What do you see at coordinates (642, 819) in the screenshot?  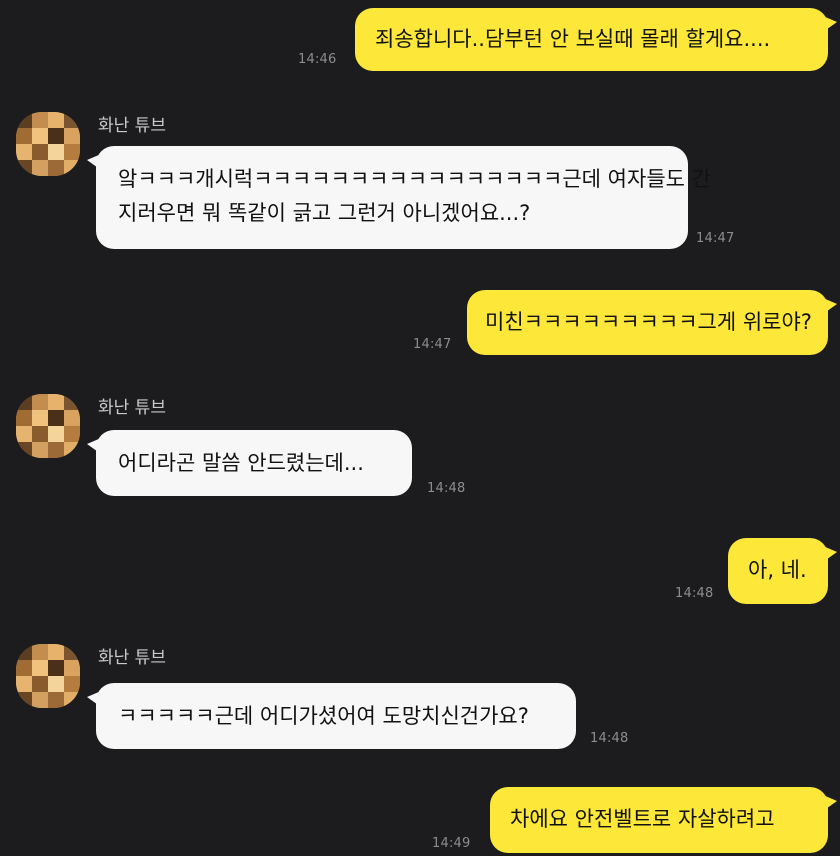 I see `message-text: 차에요 안전벨트로 자살하려고` at bounding box center [642, 819].